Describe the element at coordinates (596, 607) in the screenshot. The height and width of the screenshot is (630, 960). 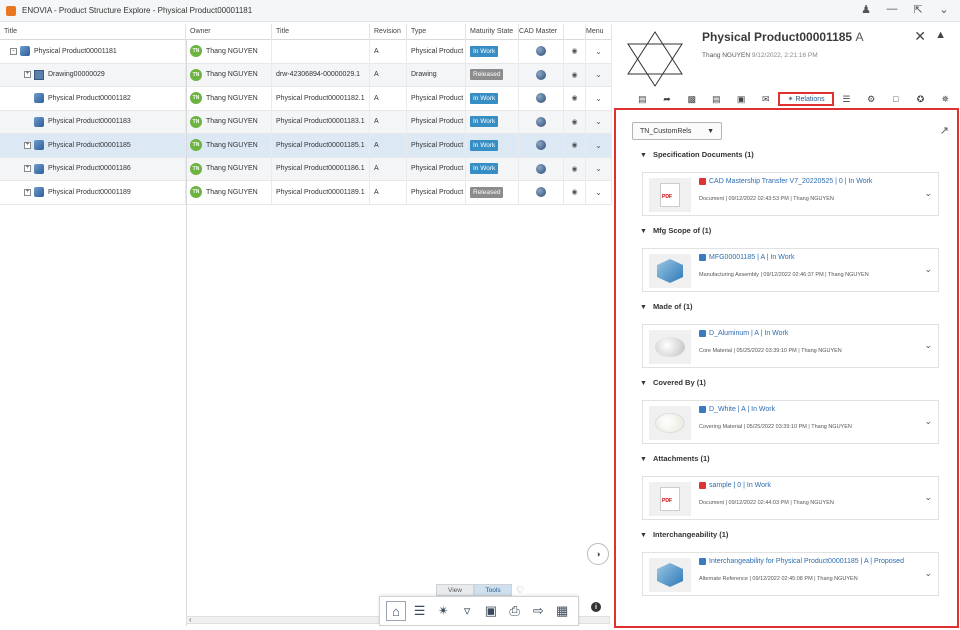
I see `info-icon: i` at that location.